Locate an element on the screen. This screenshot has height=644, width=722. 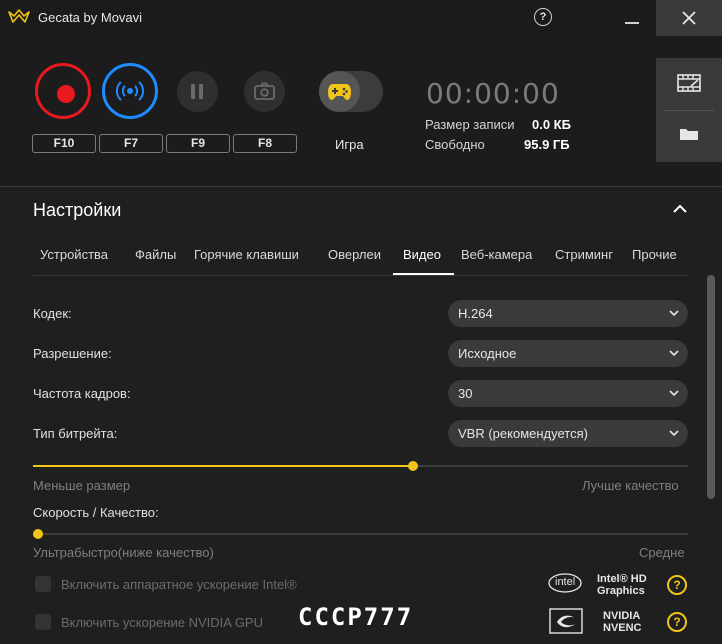
settings-scrollbar is located at coordinates (711, 387).